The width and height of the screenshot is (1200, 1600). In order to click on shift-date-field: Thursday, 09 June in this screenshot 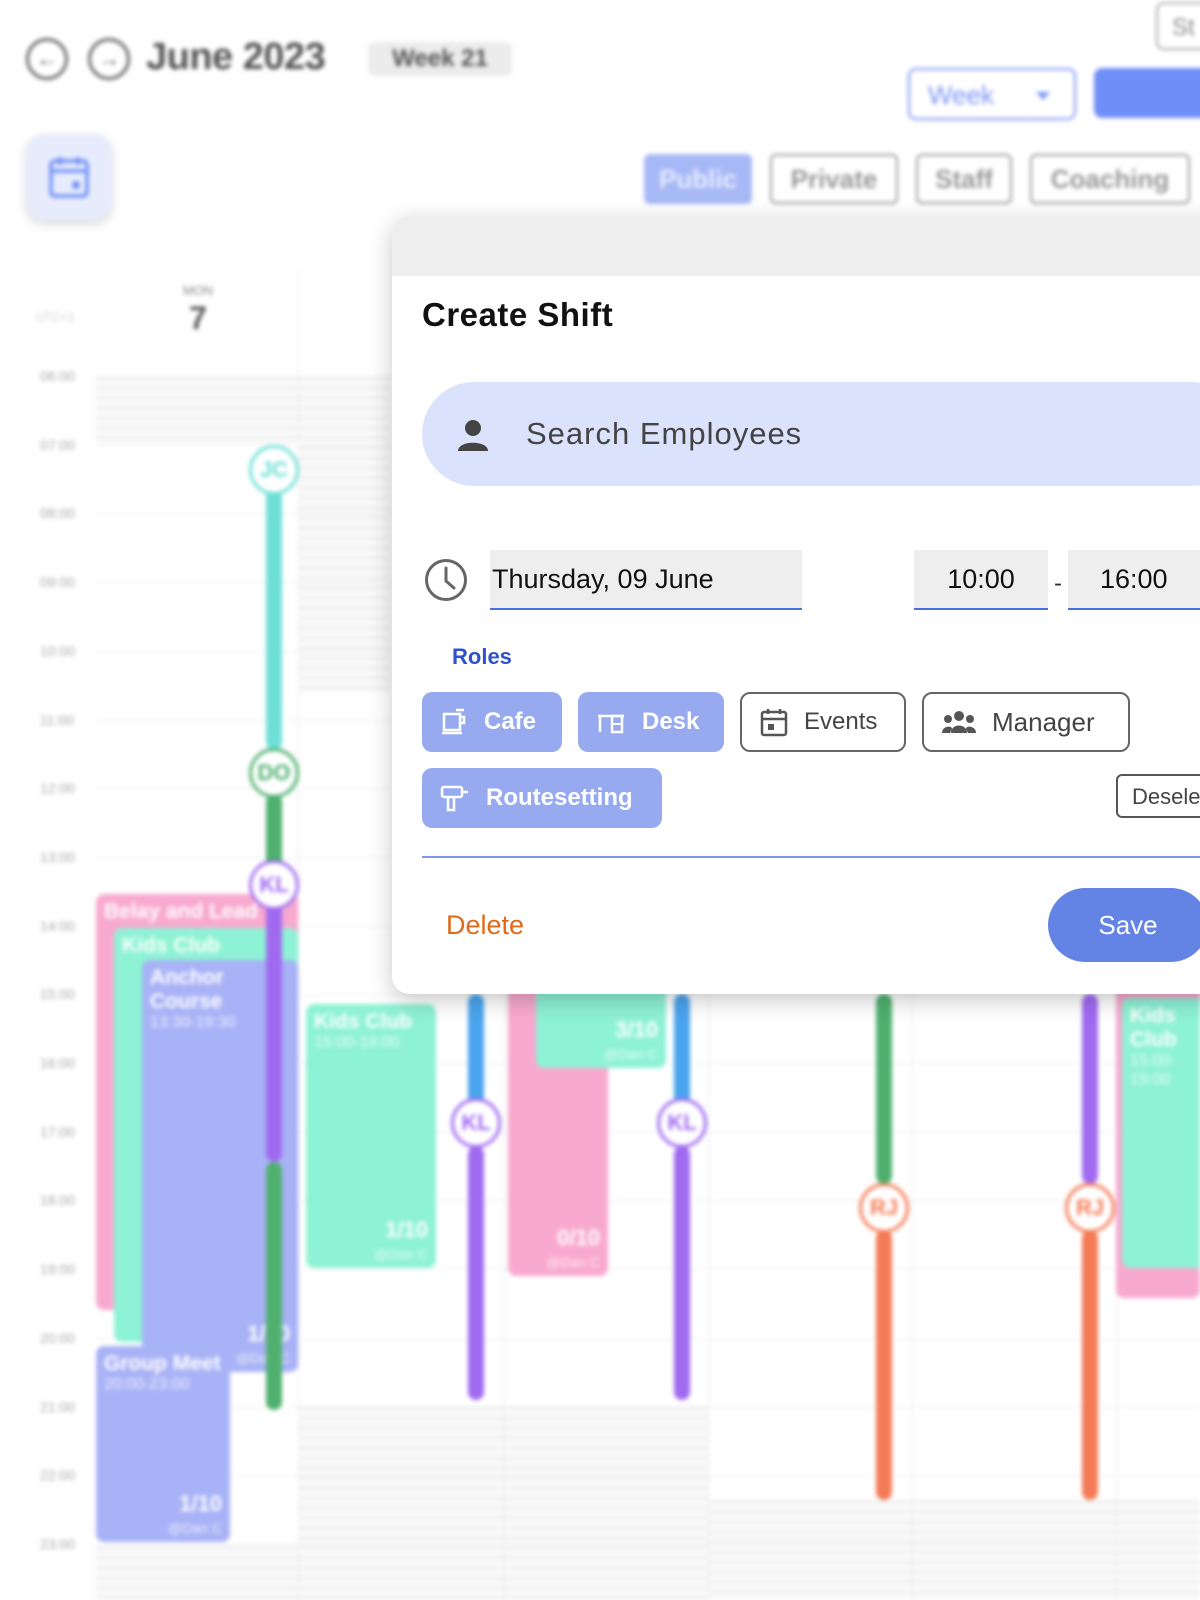, I will do `click(646, 580)`.